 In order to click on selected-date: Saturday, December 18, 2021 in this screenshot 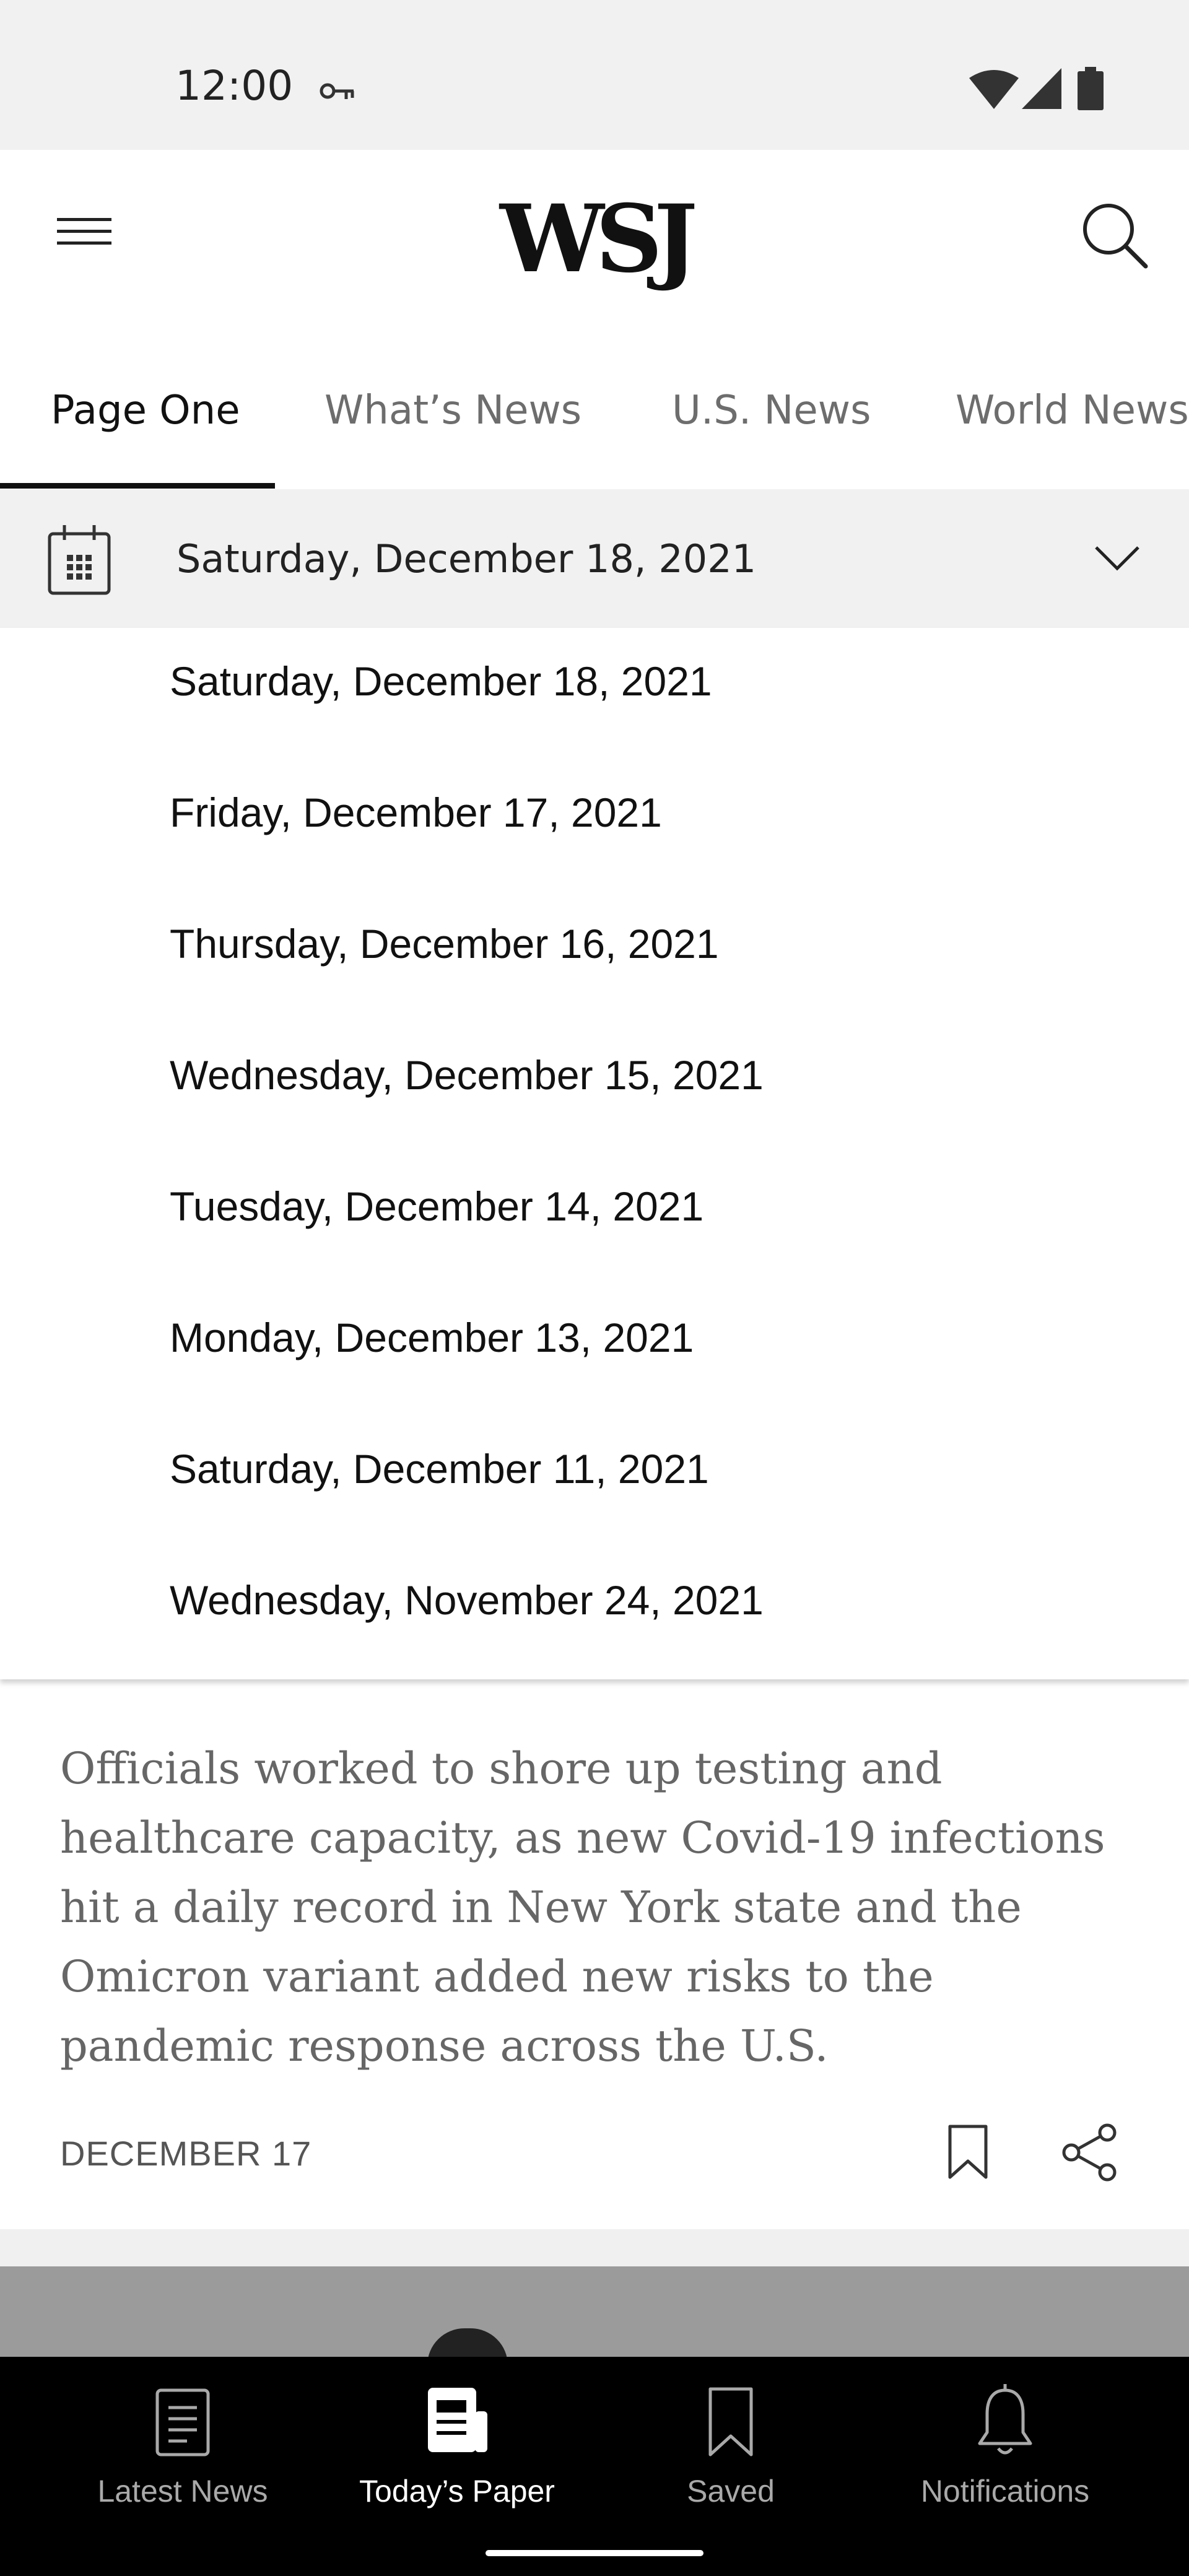, I will do `click(466, 558)`.